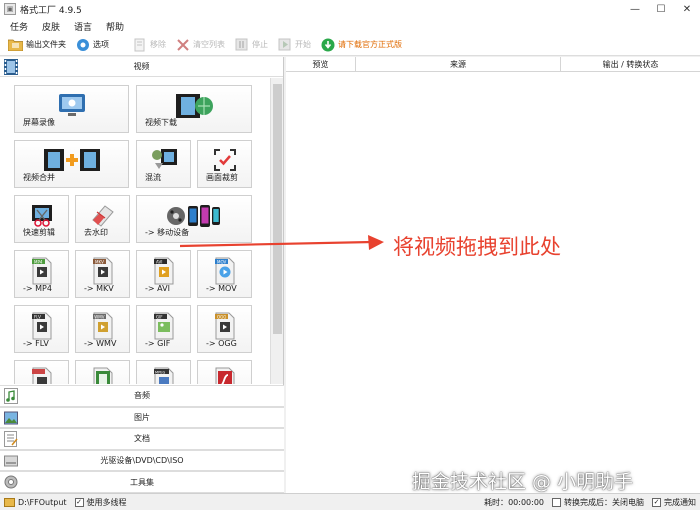 This screenshot has height=510, width=700. What do you see at coordinates (92, 44) in the screenshot?
I see `options-button: 选项` at bounding box center [92, 44].